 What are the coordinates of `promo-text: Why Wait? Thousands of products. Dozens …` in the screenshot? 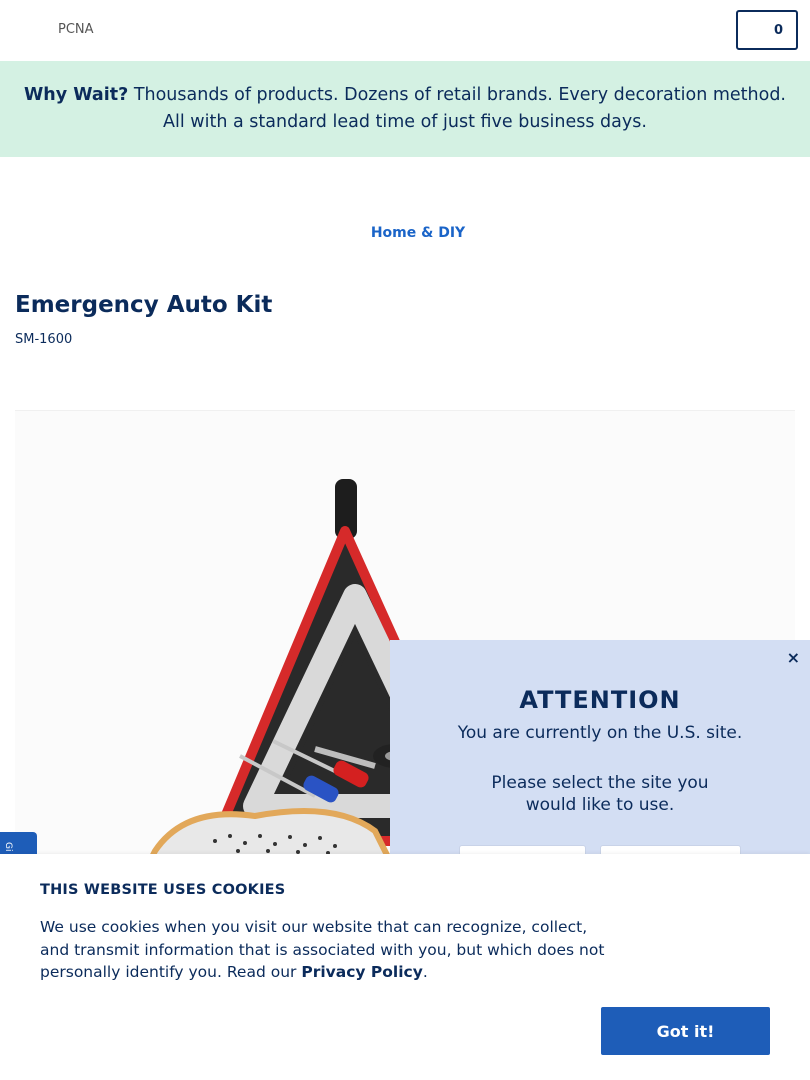 It's located at (405, 109).